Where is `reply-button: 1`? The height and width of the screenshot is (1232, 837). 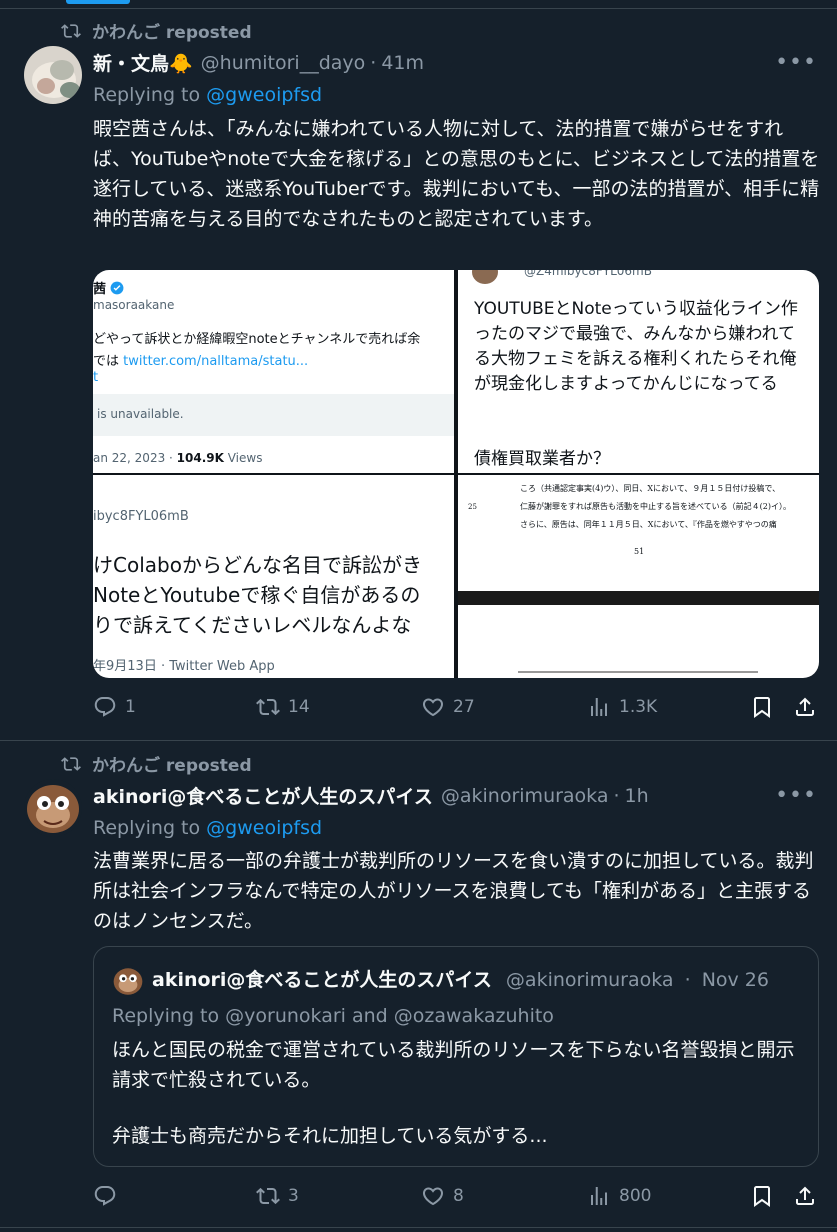
reply-button: 1 is located at coordinates (114, 707).